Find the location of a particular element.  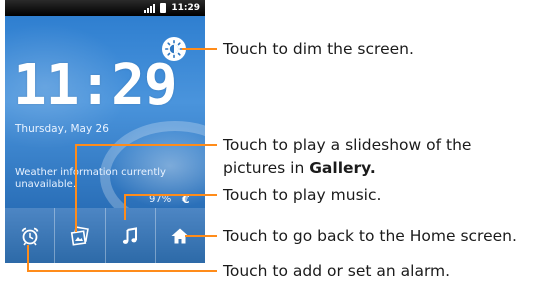

lockscreen-clock: 11:29 is located at coordinates (95, 85).